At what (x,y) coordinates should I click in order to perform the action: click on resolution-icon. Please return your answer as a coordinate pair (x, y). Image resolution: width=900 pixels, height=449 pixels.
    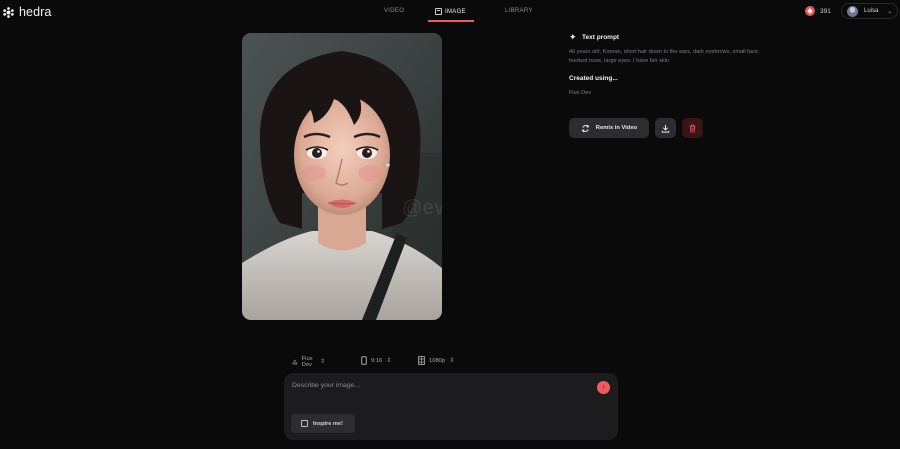
    Looking at the image, I should click on (421, 360).